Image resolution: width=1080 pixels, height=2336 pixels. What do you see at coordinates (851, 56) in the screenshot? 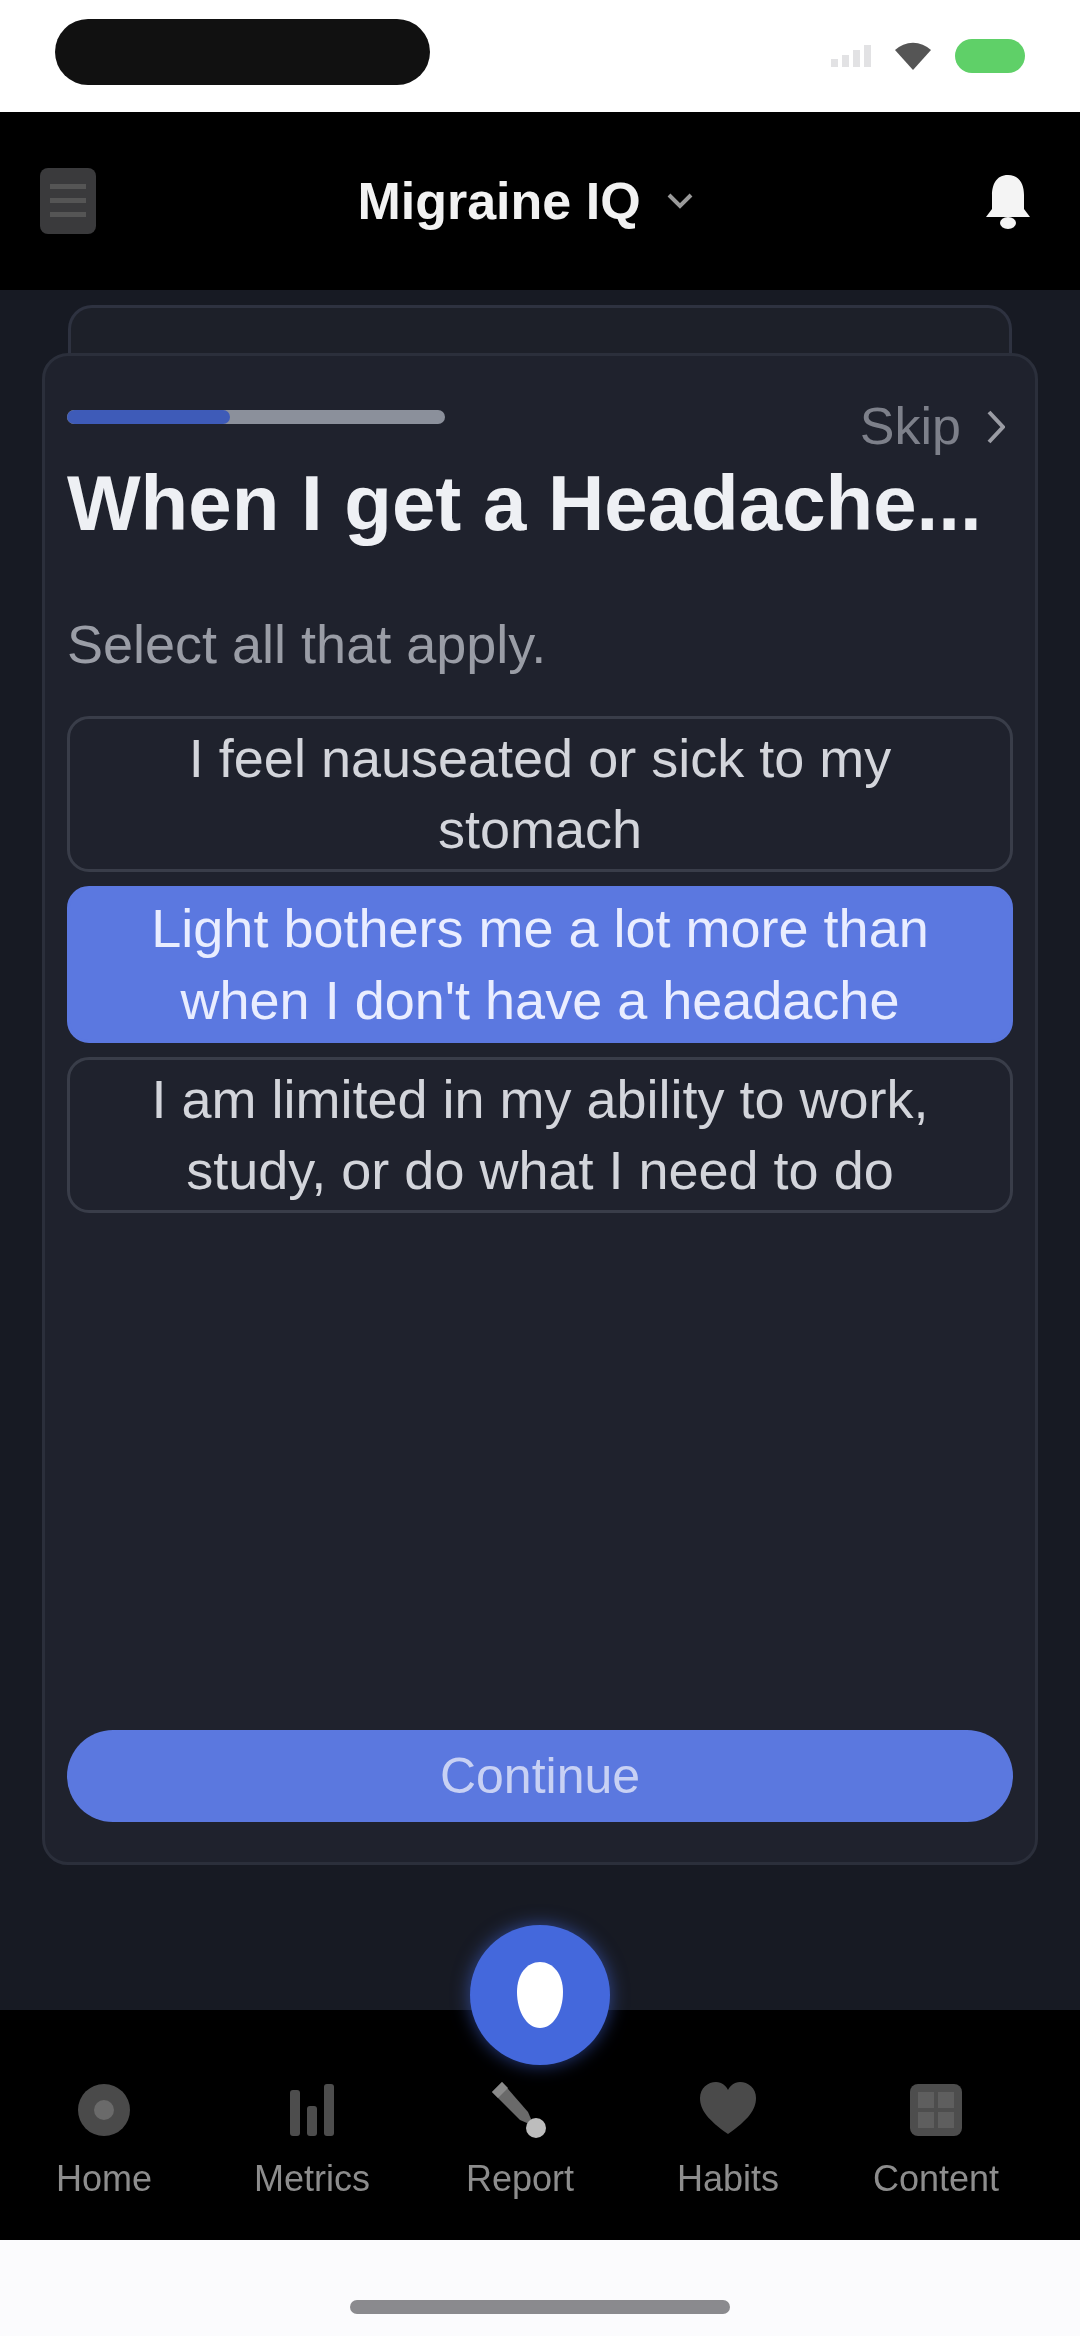
I see `signal-icon` at bounding box center [851, 56].